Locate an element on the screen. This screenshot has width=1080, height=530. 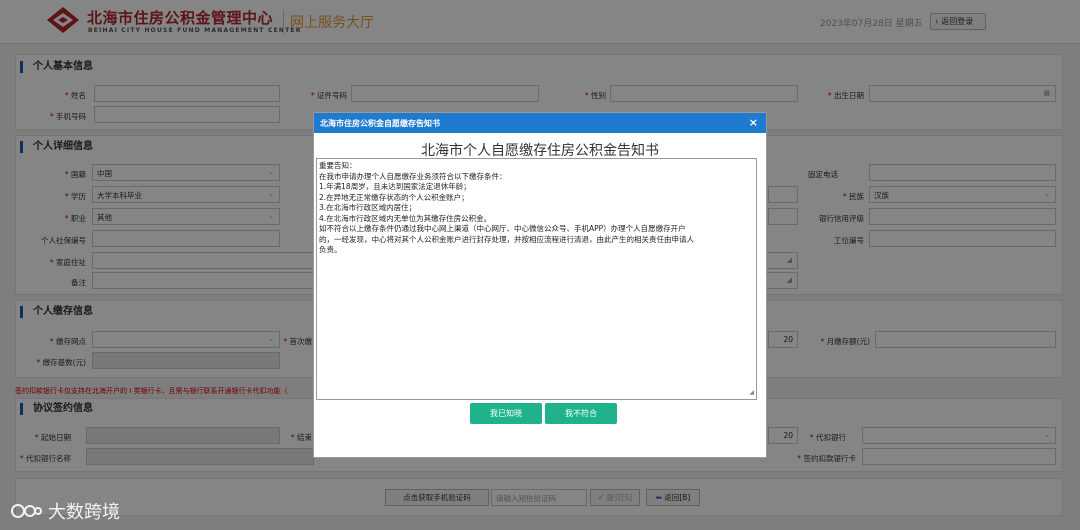
close-icon: × is located at coordinates (753, 122).